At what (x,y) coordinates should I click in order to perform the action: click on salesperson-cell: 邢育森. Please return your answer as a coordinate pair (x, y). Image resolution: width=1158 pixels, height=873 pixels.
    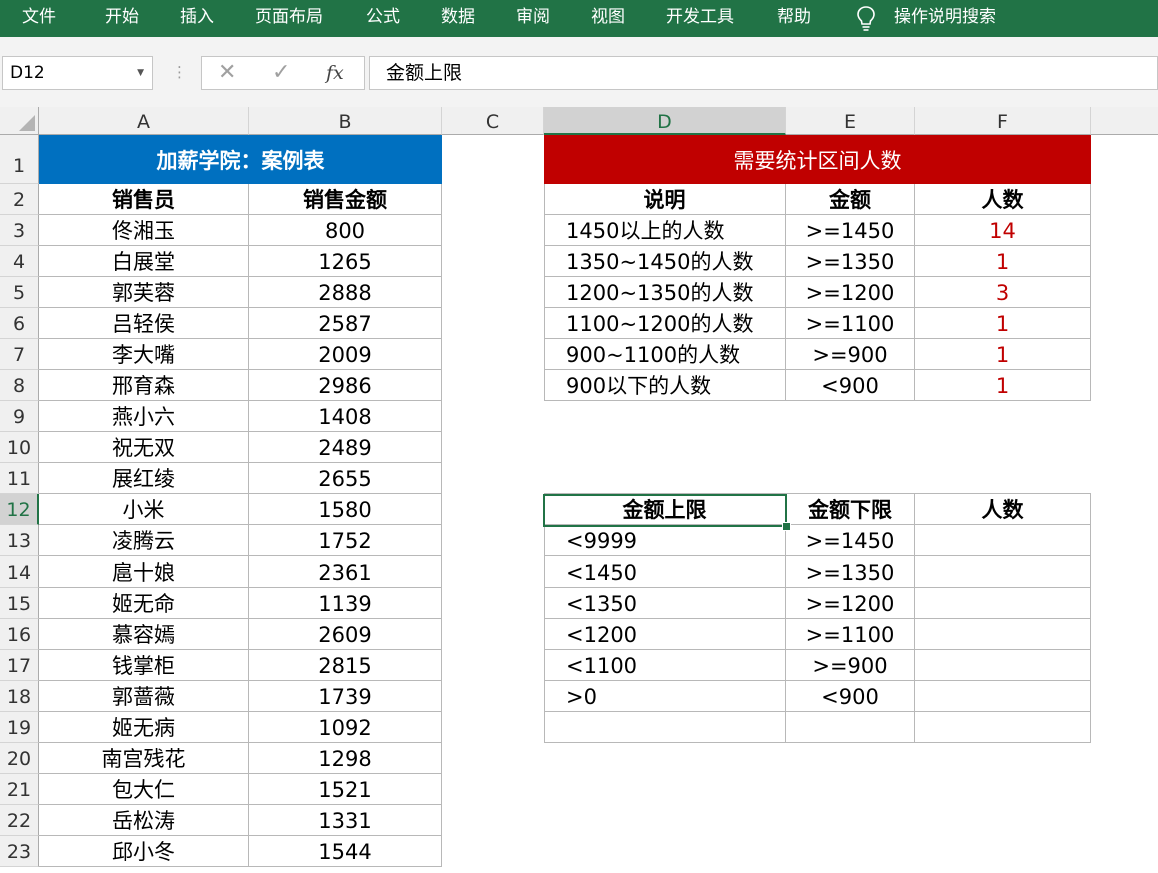
    Looking at the image, I should click on (144, 385).